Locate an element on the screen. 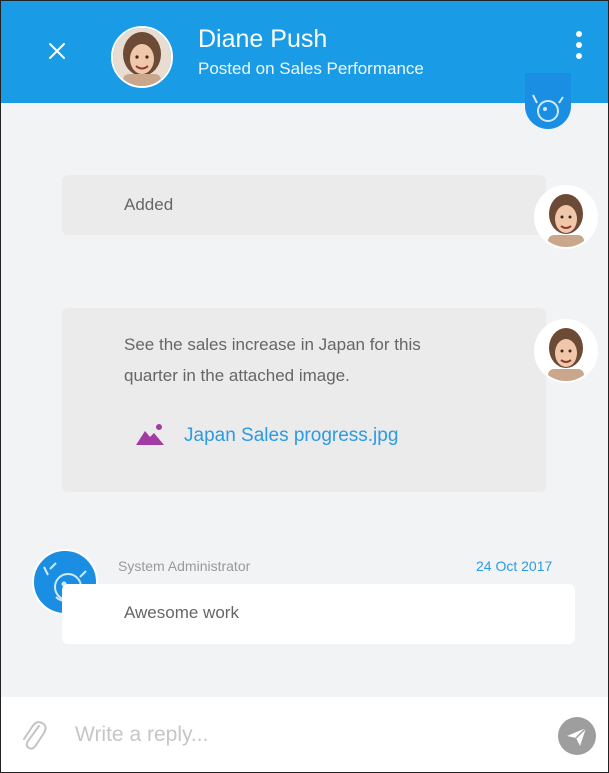 The image size is (609, 773). message-text-line: quarter in the attached image. is located at coordinates (237, 375).